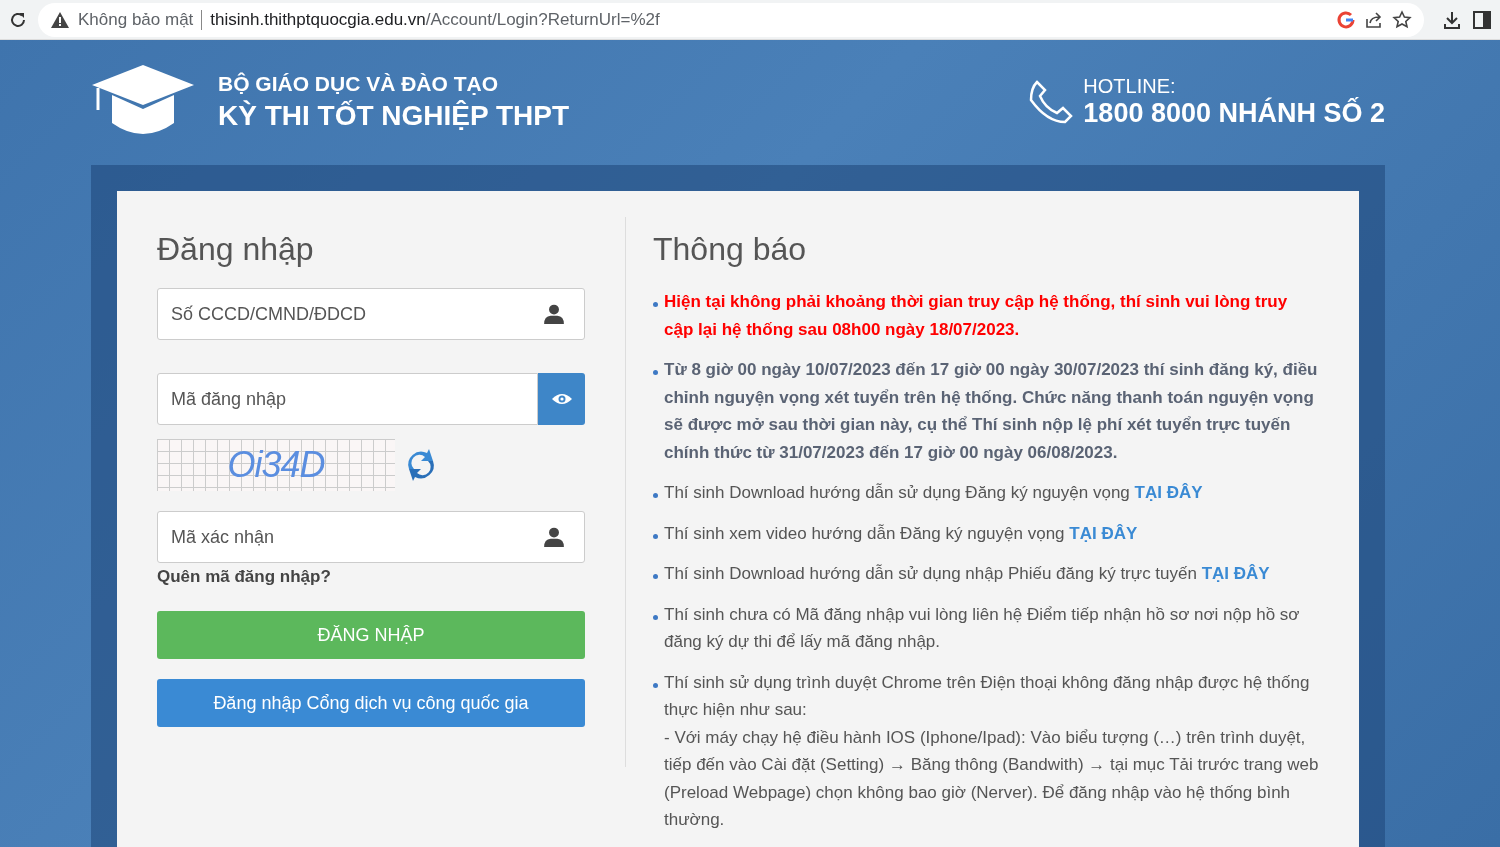  Describe the element at coordinates (236, 249) in the screenshot. I see `login-title: Đăng nhập` at that location.